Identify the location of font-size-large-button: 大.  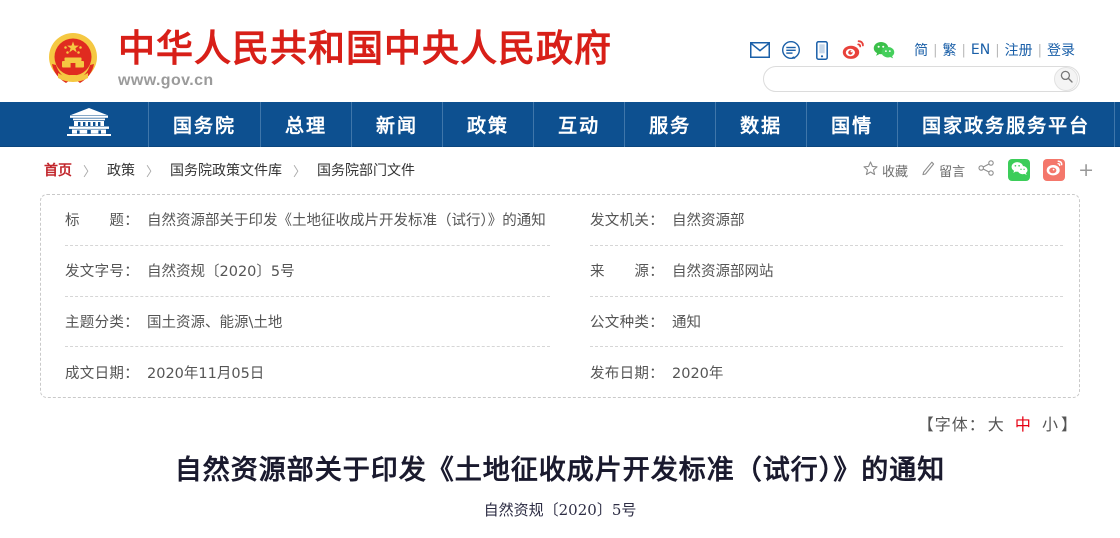
(996, 424).